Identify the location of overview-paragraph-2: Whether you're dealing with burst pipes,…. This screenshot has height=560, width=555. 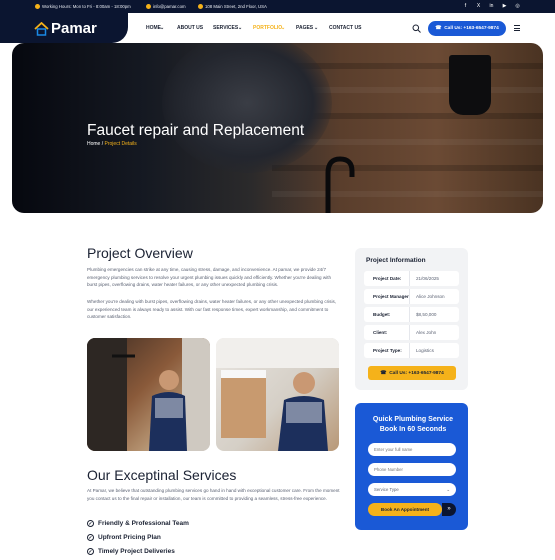
(212, 309).